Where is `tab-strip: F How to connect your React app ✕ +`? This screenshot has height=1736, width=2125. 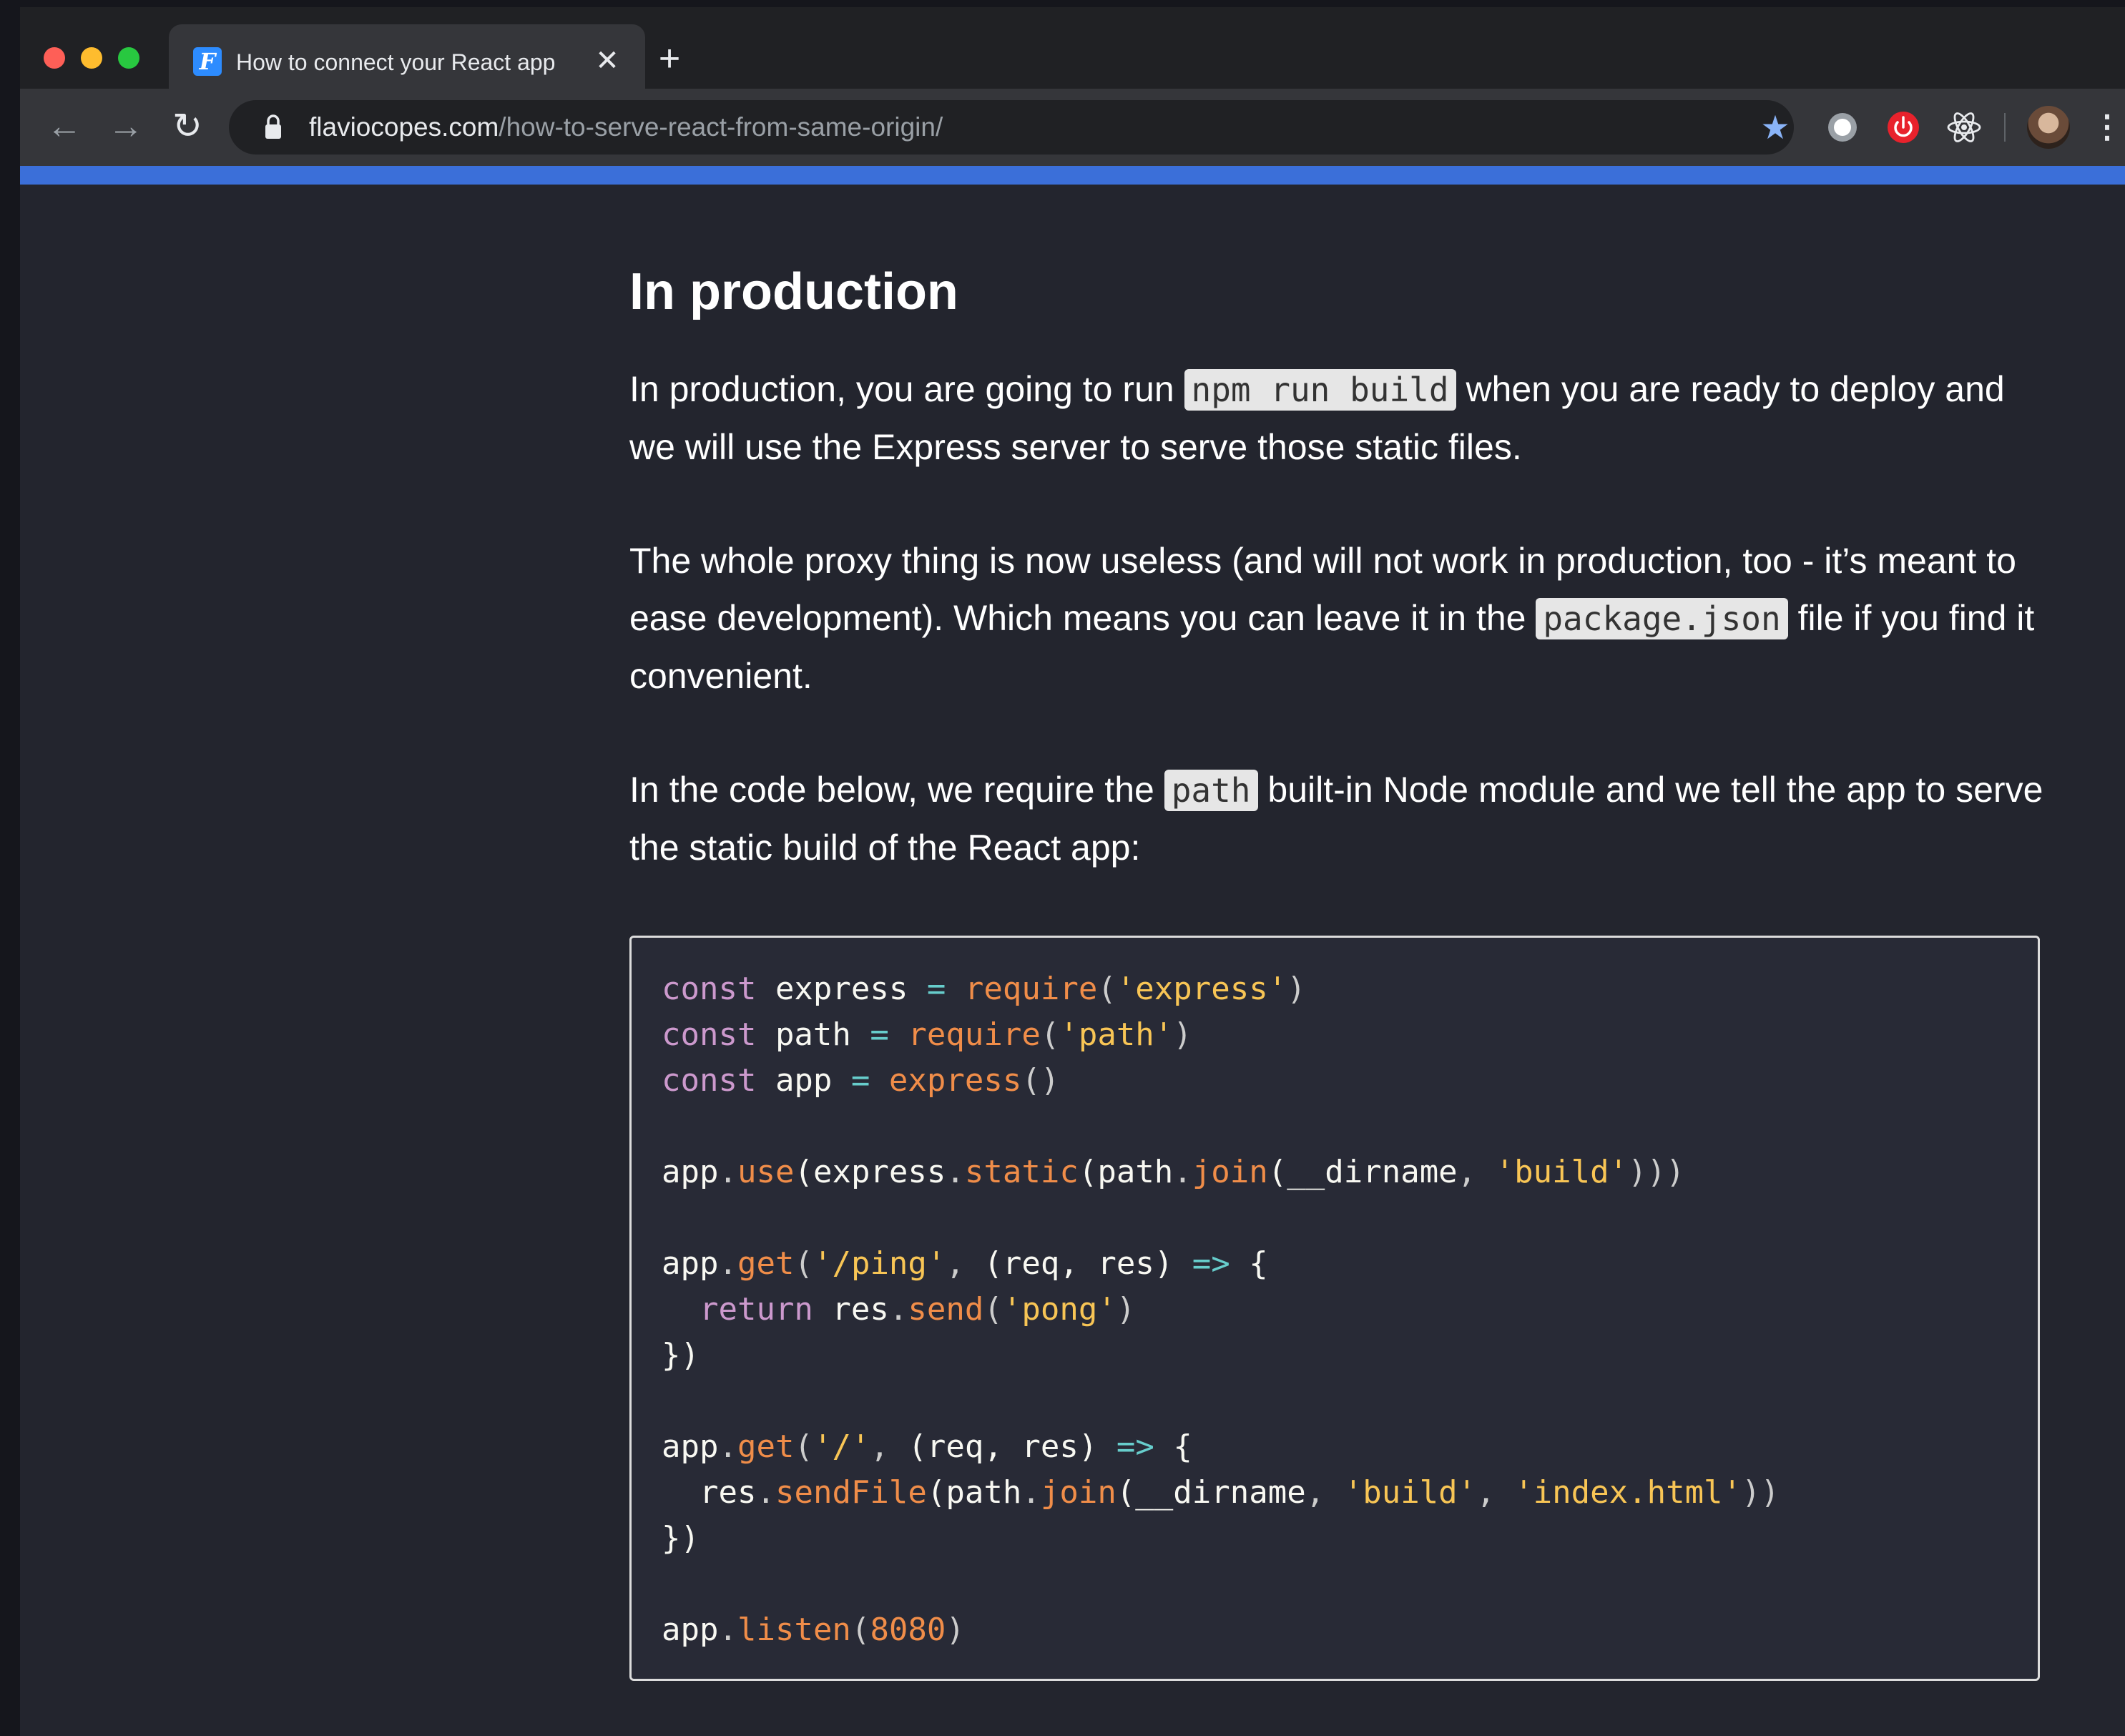 tab-strip: F How to connect your React app ✕ + is located at coordinates (1072, 50).